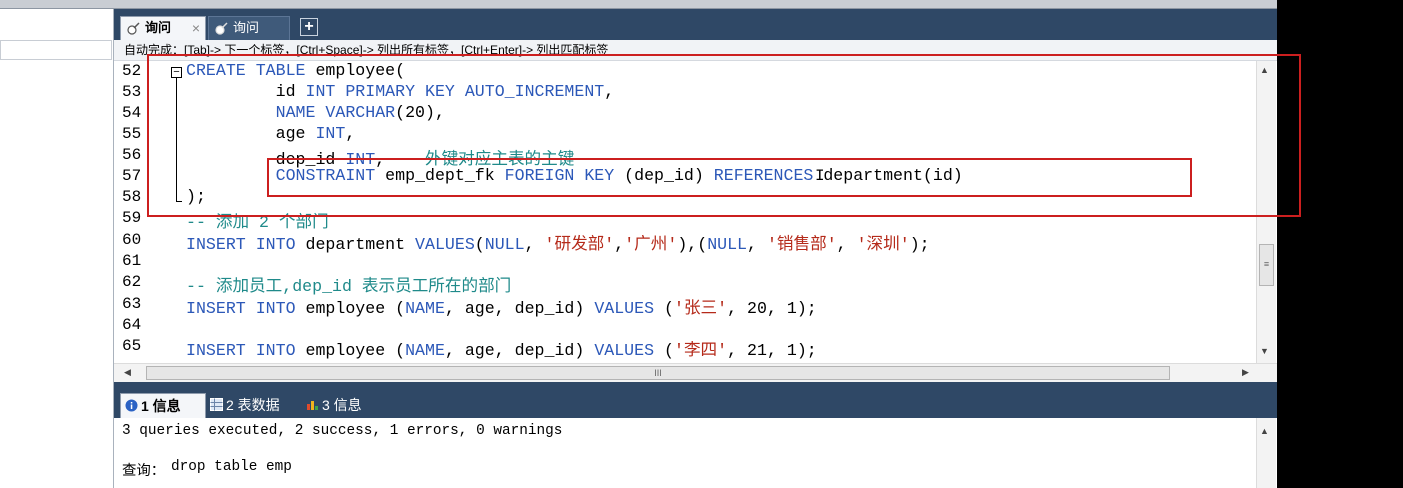 This screenshot has height=488, width=1403. What do you see at coordinates (196, 28) in the screenshot?
I see `close-tab-icon: ×` at bounding box center [196, 28].